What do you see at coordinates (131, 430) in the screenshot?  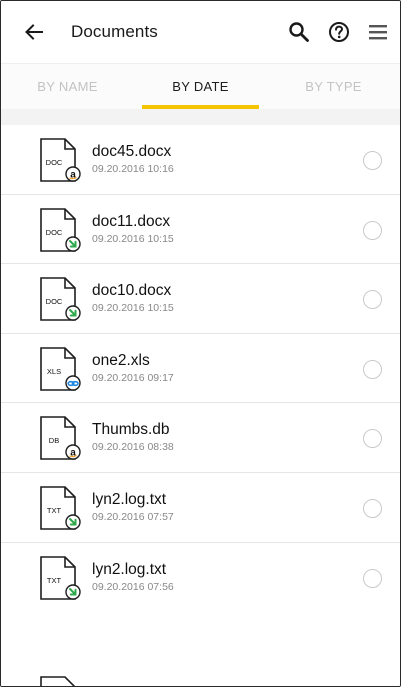 I see `file-name: Thumbs.db` at bounding box center [131, 430].